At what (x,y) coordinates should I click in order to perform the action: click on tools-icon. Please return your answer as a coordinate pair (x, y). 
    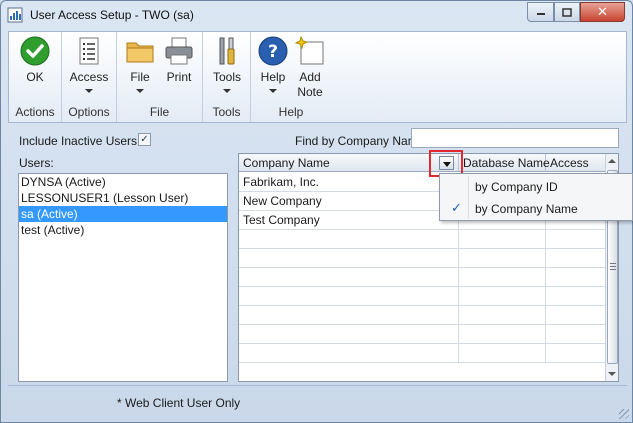
    Looking at the image, I should click on (227, 51).